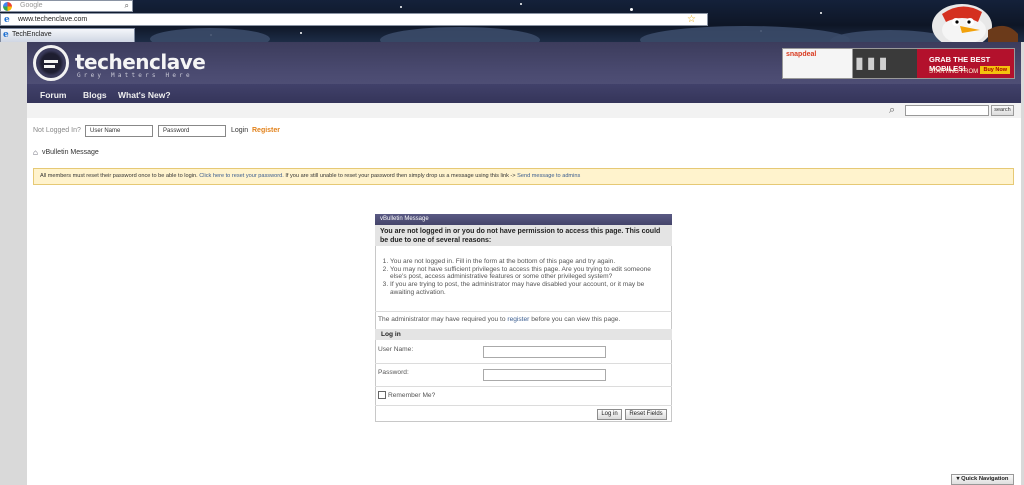 This screenshot has width=1024, height=485. Describe the element at coordinates (524, 110) in the screenshot. I see `search-strip` at that location.